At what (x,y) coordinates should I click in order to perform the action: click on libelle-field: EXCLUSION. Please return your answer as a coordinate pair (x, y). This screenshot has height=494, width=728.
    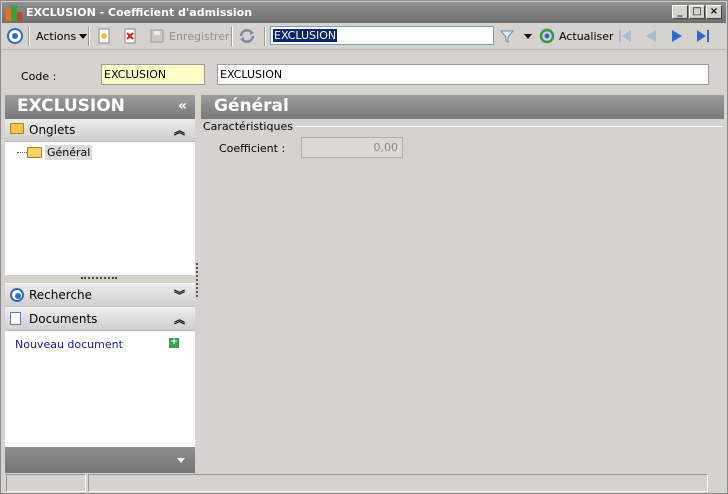
    Looking at the image, I should click on (463, 74).